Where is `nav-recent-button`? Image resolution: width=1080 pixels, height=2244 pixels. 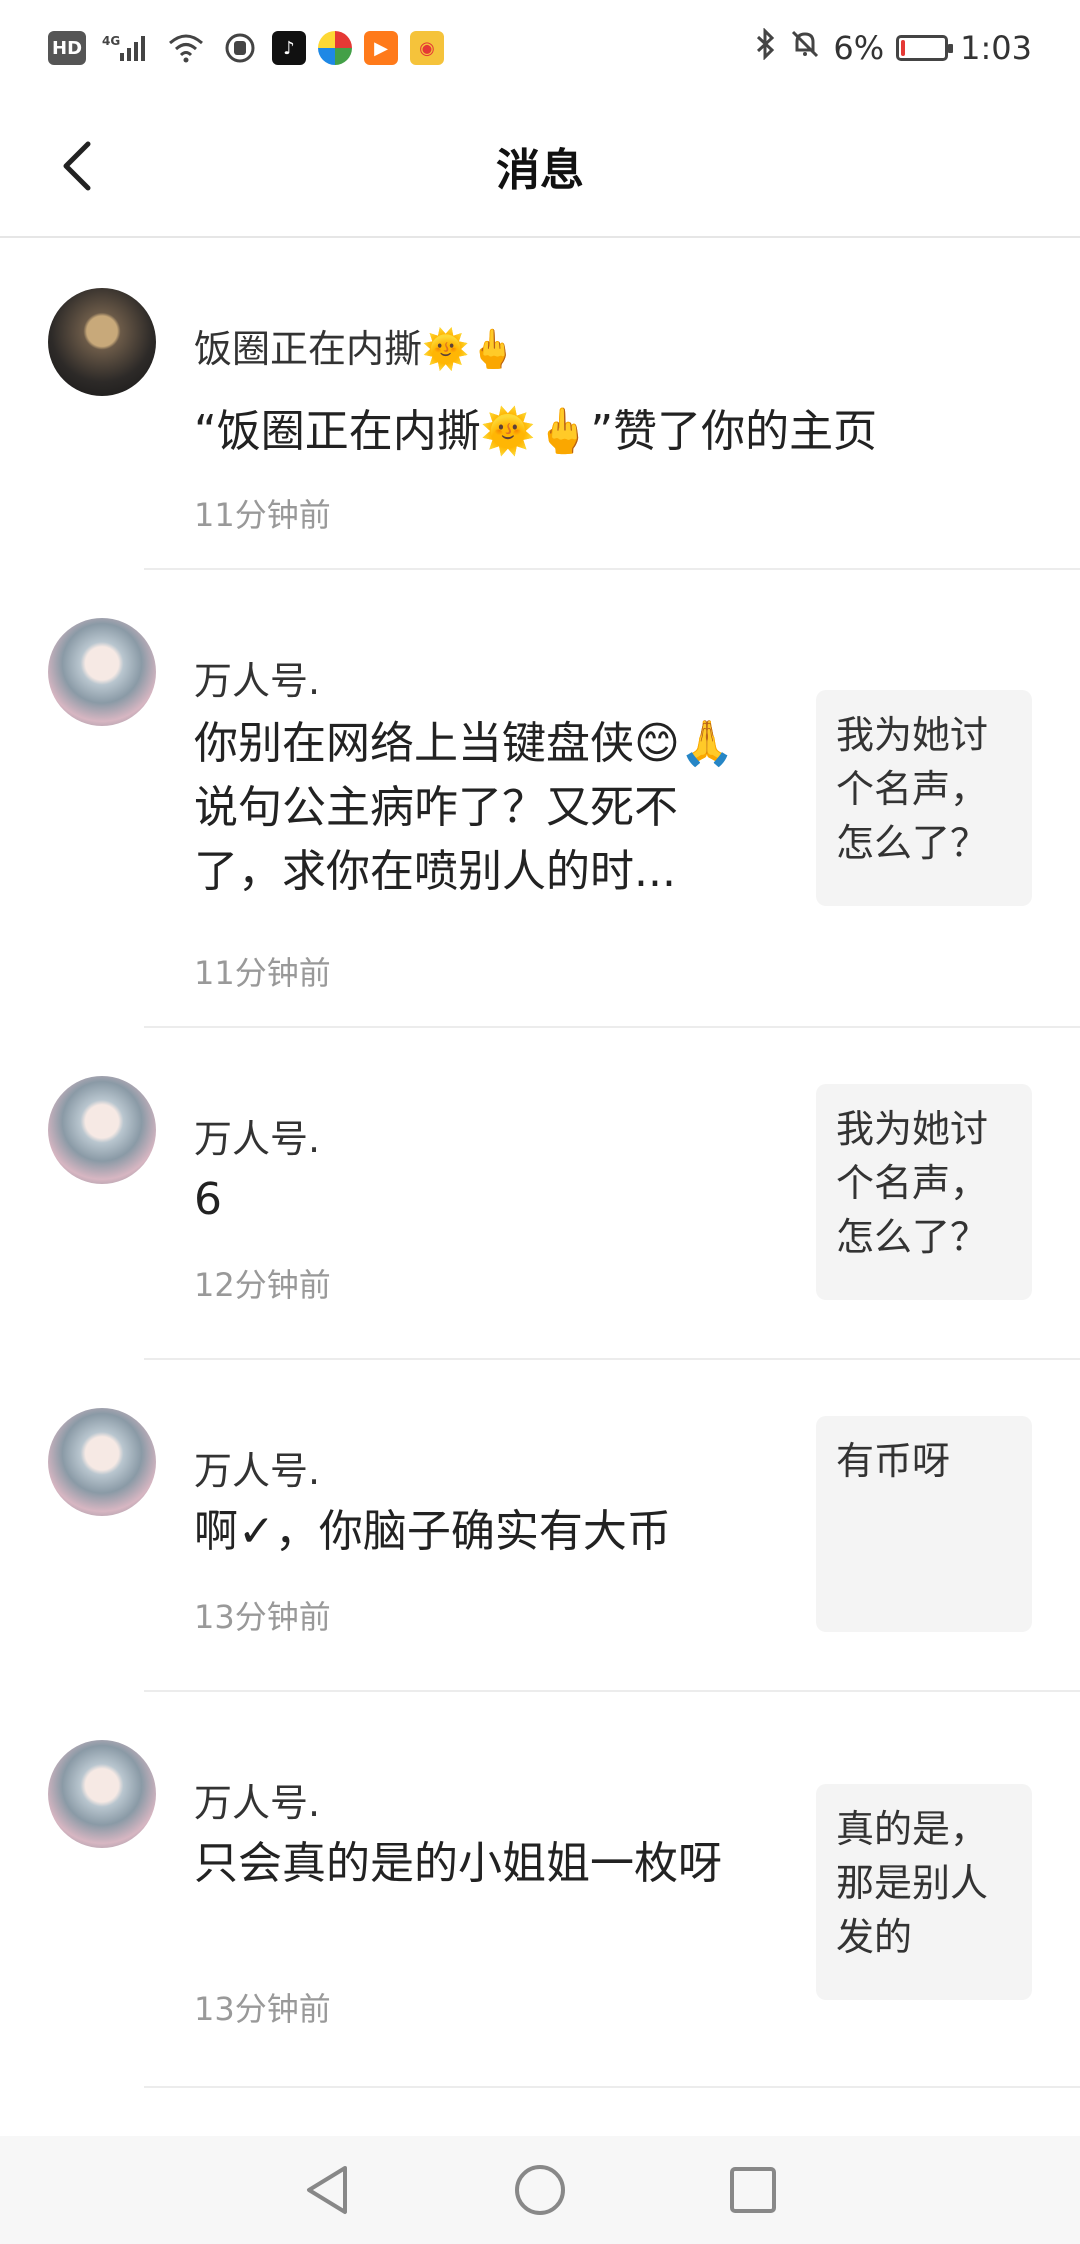 nav-recent-button is located at coordinates (753, 2190).